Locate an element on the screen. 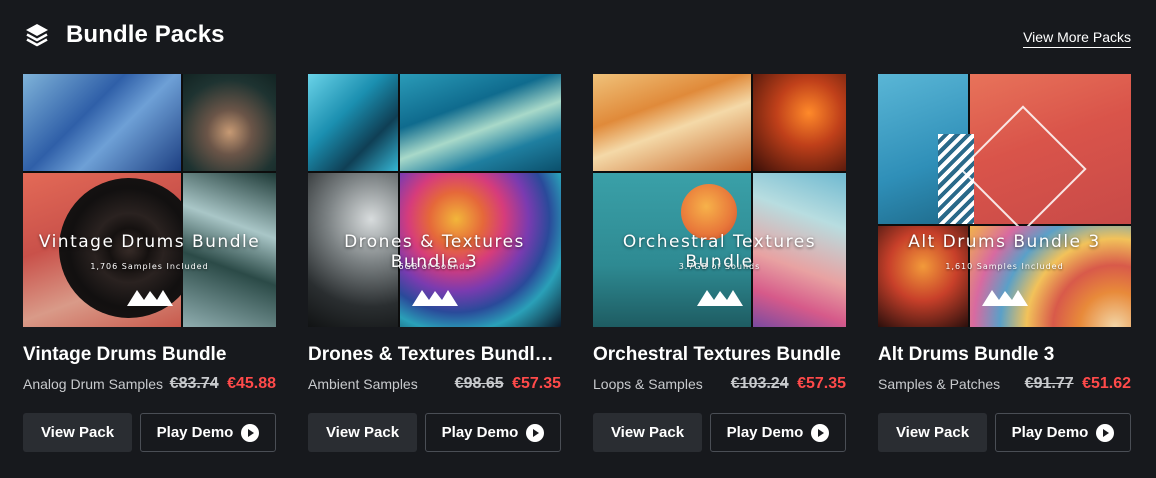  section-heading: Bundle Packs is located at coordinates (124, 35).